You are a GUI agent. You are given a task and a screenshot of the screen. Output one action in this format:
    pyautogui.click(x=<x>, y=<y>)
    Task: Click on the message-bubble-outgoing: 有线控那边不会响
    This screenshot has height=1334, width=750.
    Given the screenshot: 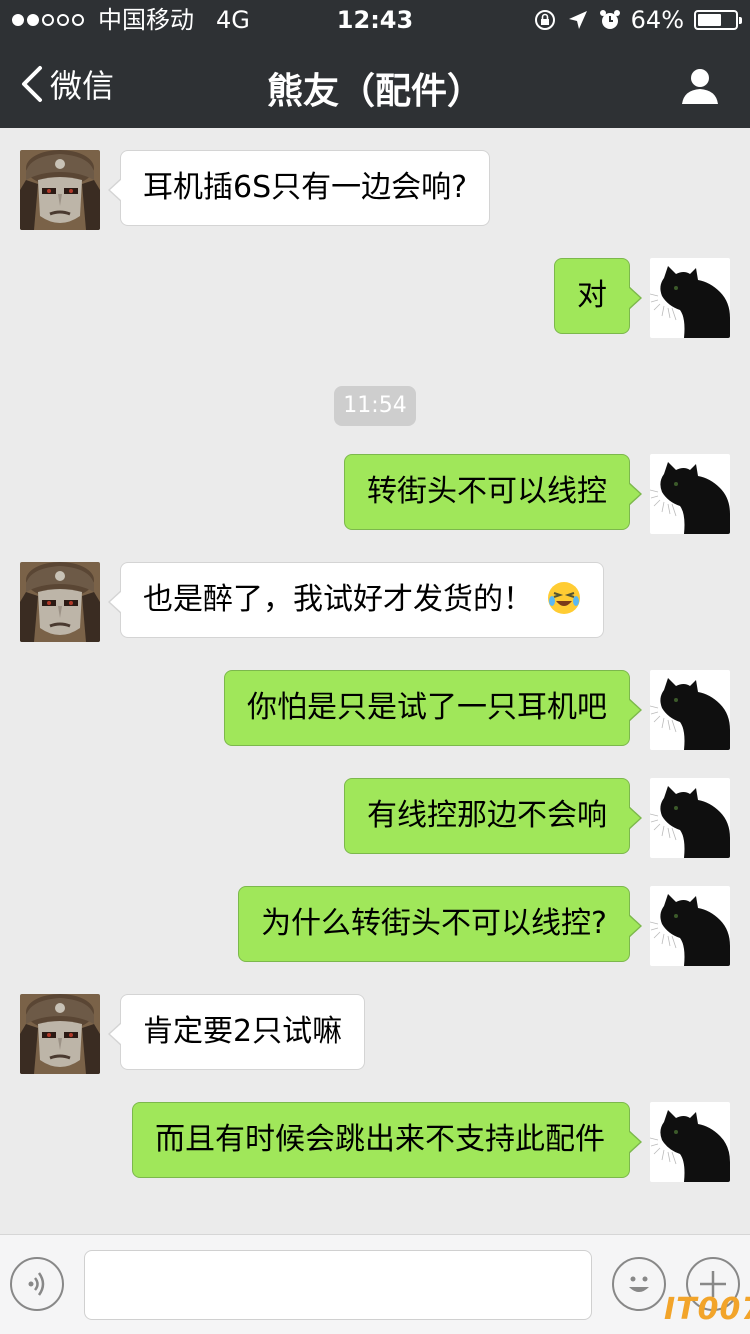 What is the action you would take?
    pyautogui.click(x=493, y=816)
    